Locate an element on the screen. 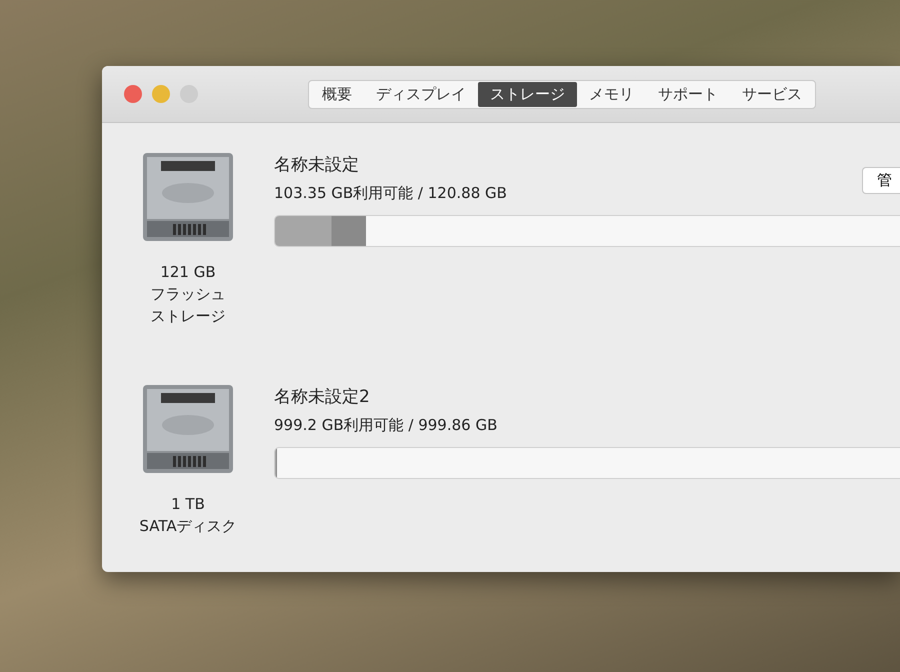  tab: ディスプレイ is located at coordinates (421, 94).